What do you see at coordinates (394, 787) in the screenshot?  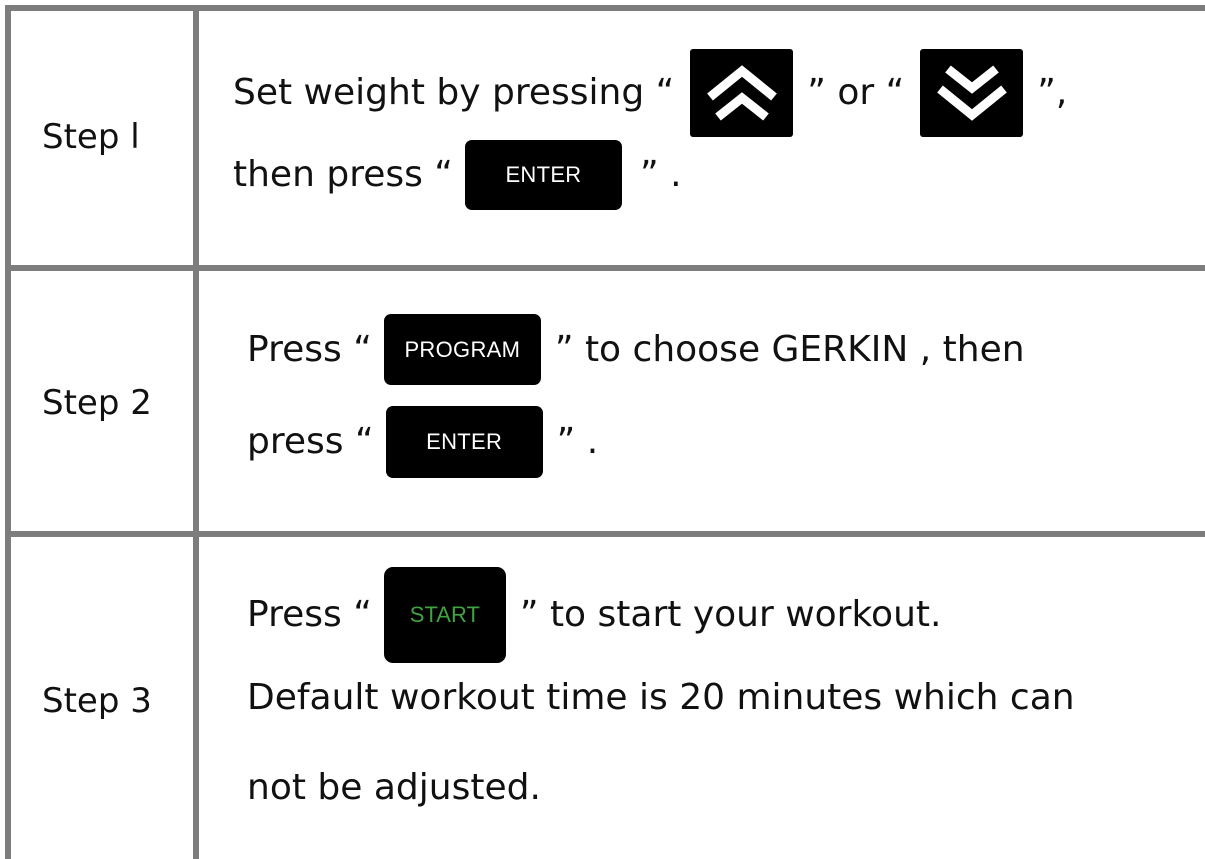 I see `step-3-line-3: not be adjusted.` at bounding box center [394, 787].